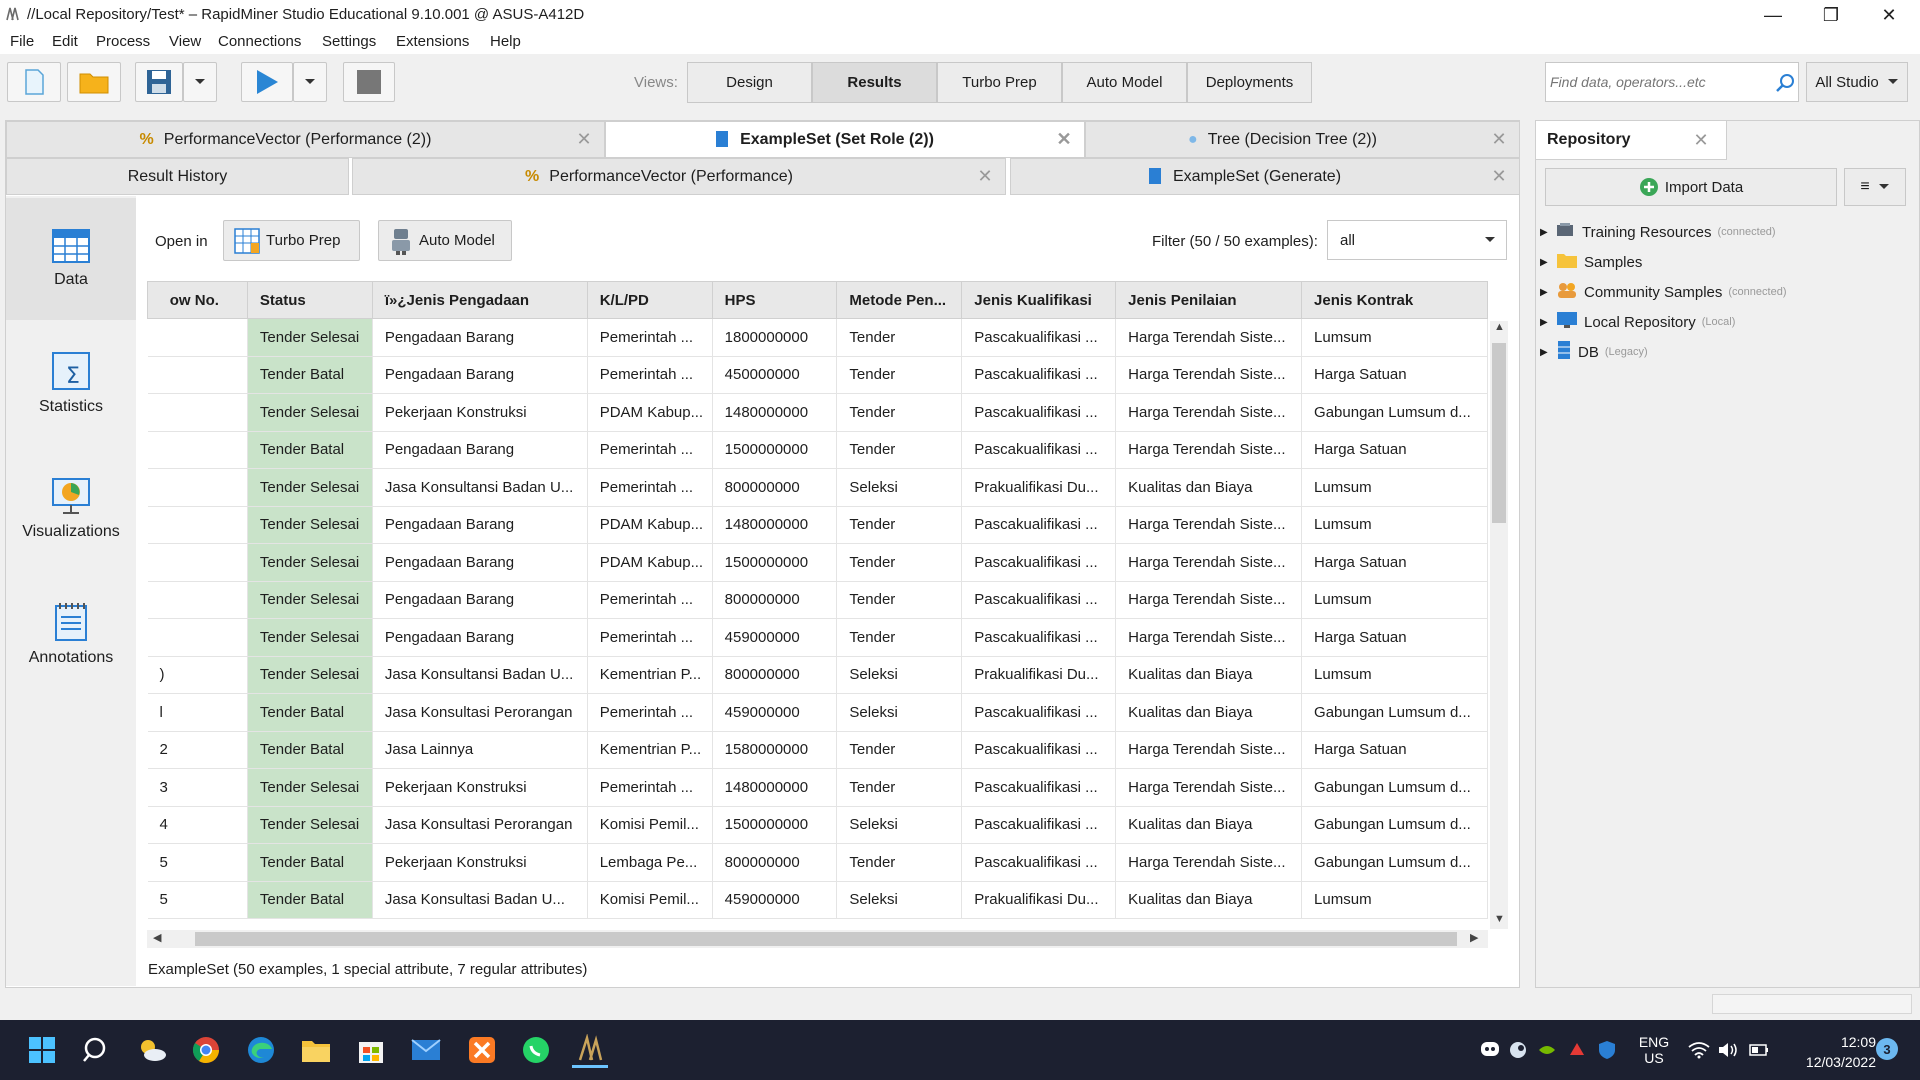 Image resolution: width=1920 pixels, height=1080 pixels. I want to click on battery-icon, so click(1759, 1052).